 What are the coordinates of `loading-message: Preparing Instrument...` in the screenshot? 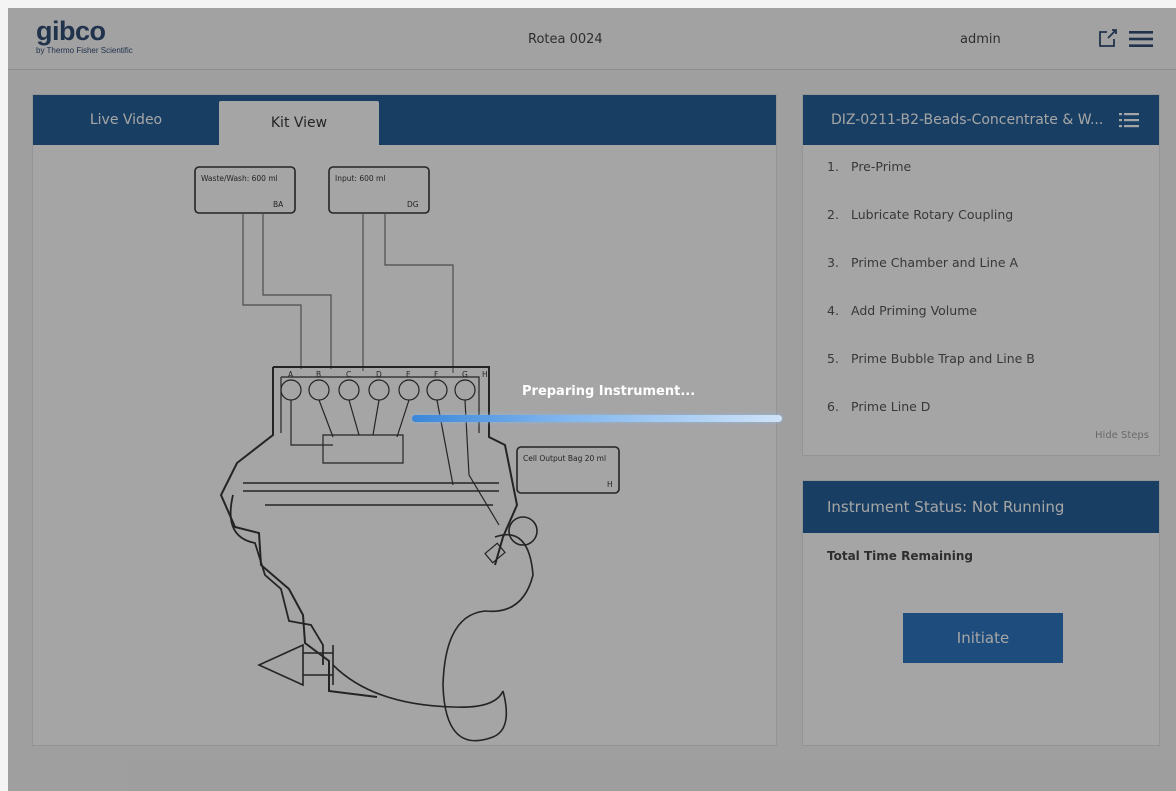 It's located at (609, 391).